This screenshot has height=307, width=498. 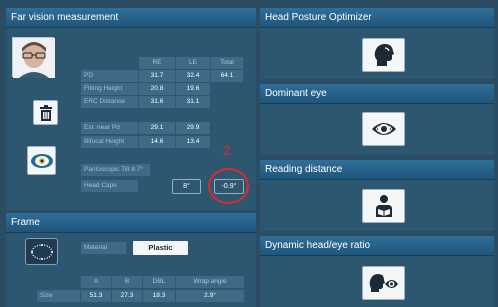 I want to click on fitting-height-re: 20.8, so click(x=157, y=89).